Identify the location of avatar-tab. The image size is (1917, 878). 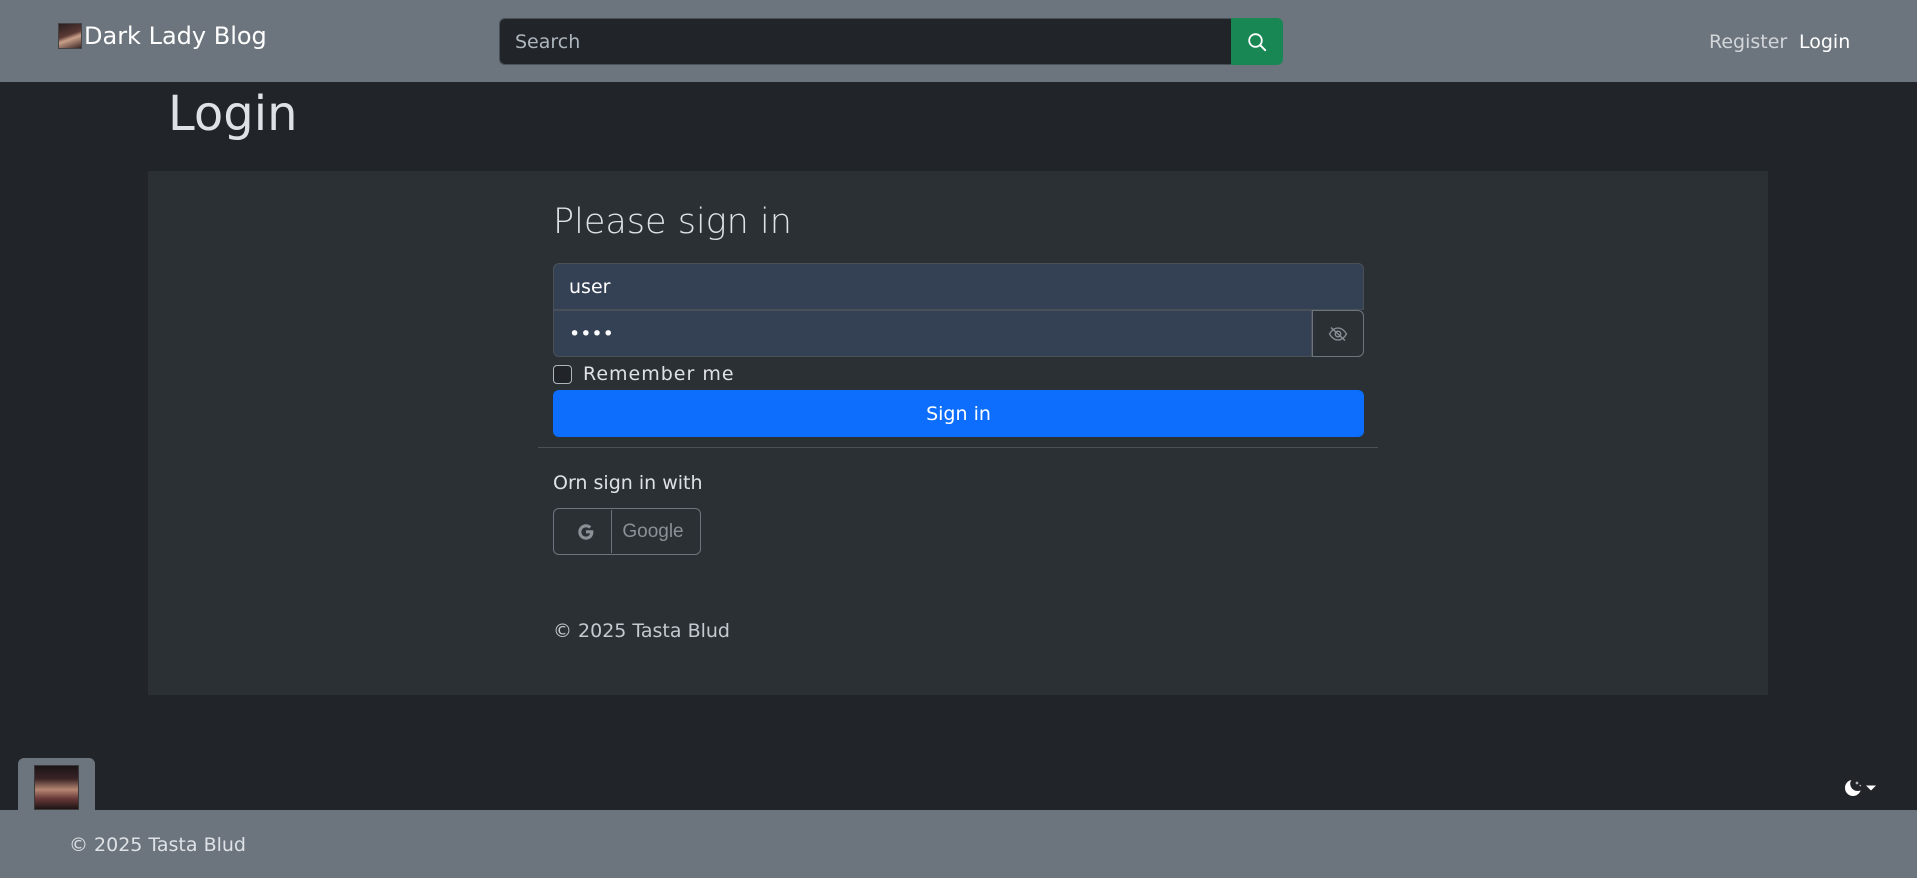
(56, 784).